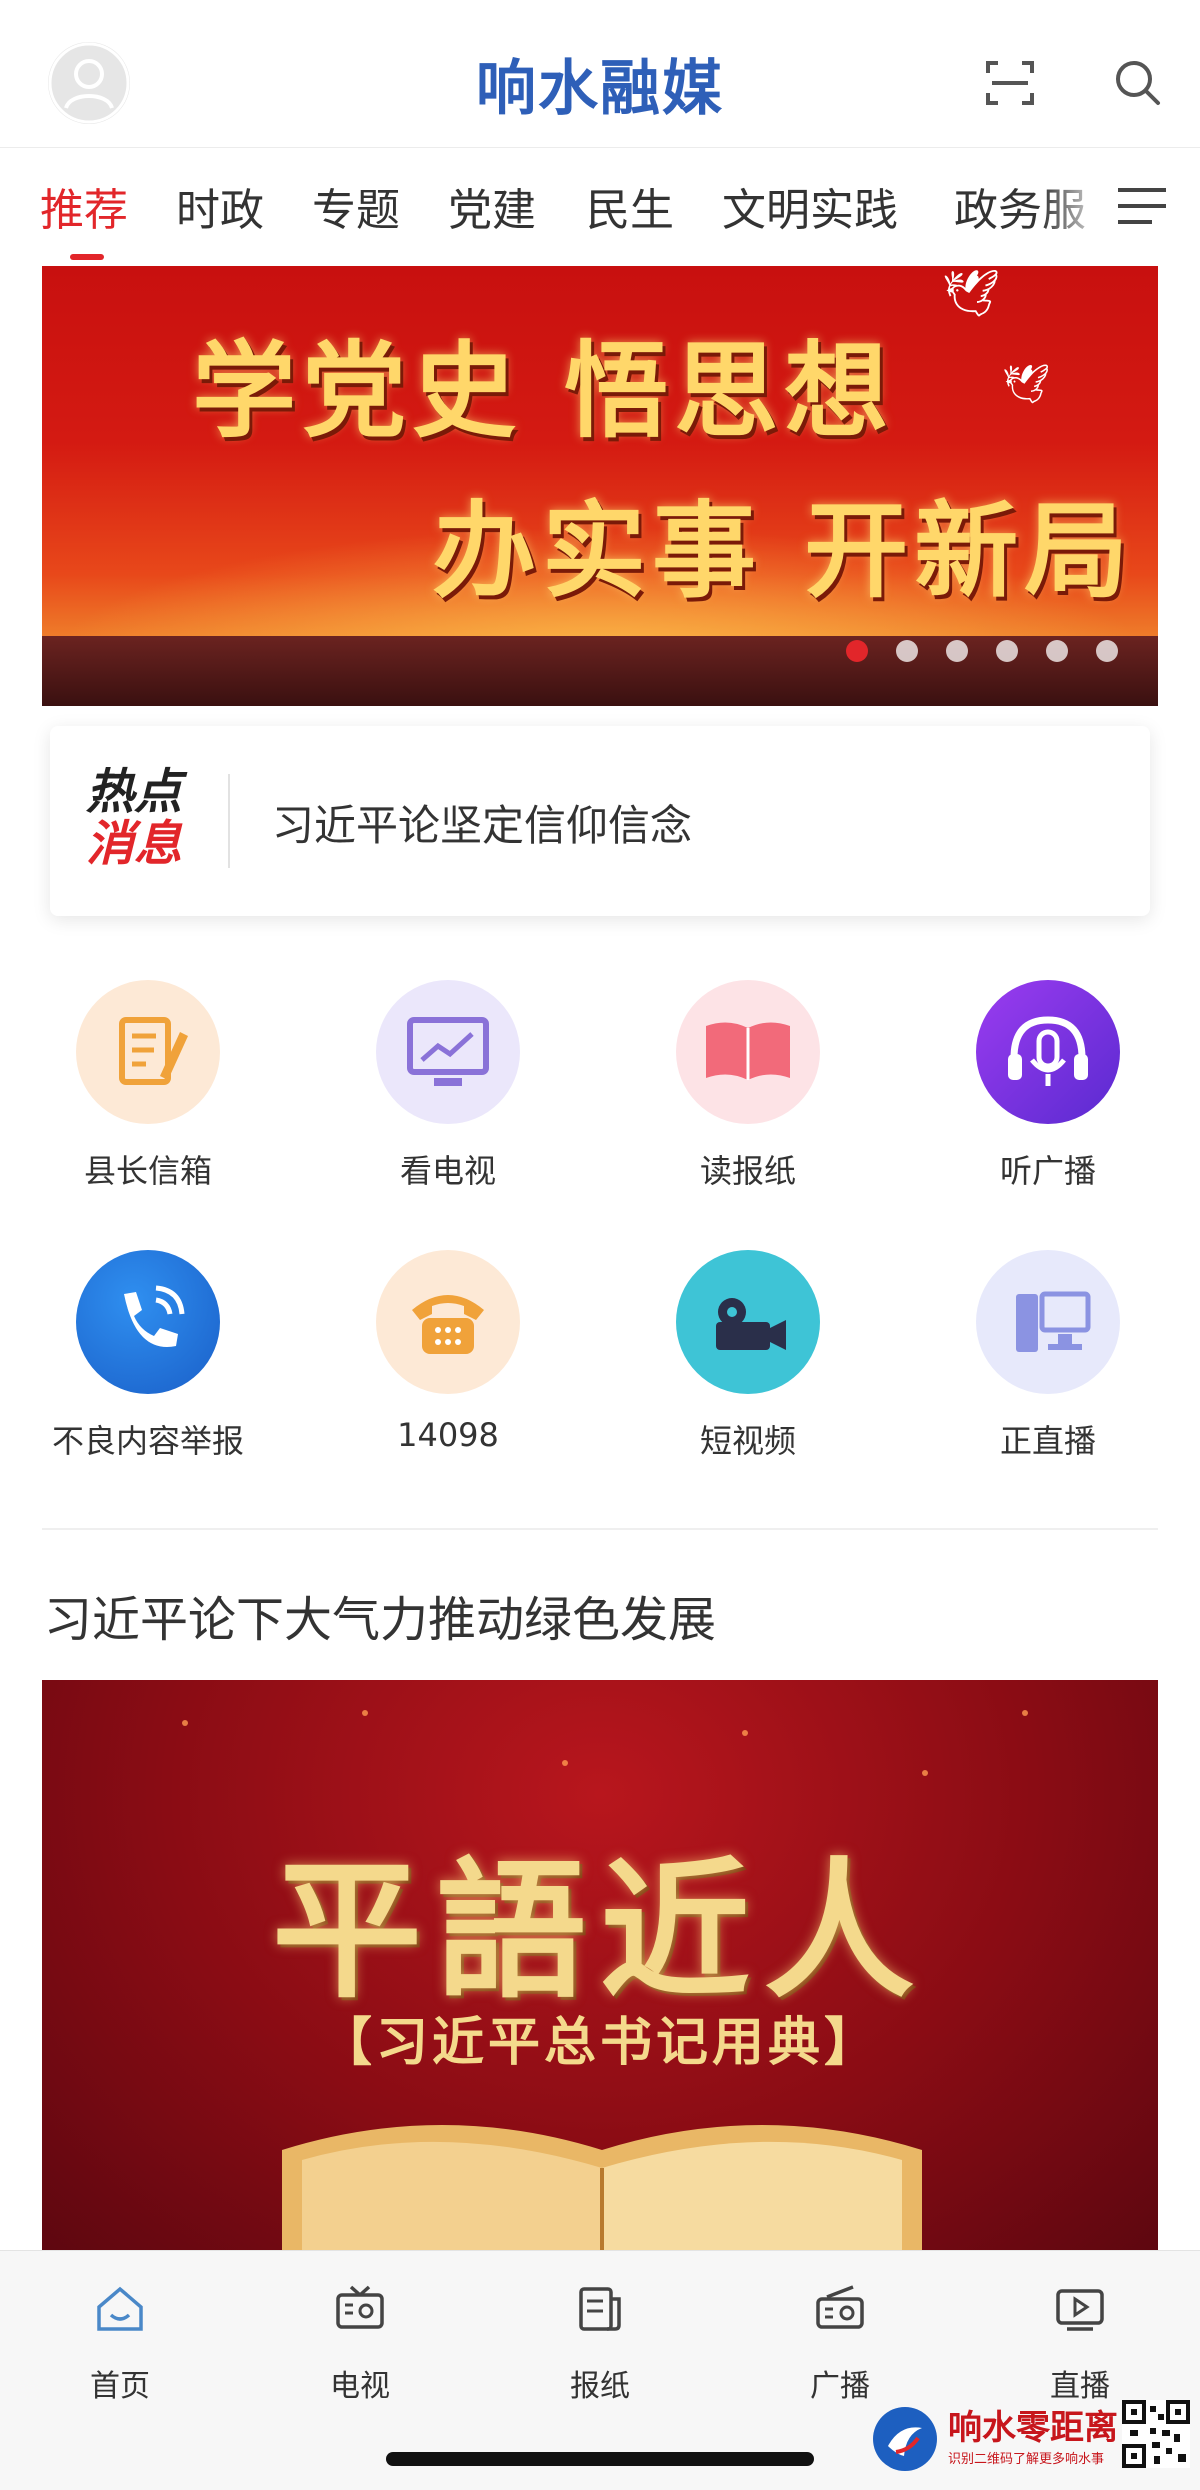  Describe the element at coordinates (148, 1052) in the screenshot. I see `letter-edit-icon` at that location.